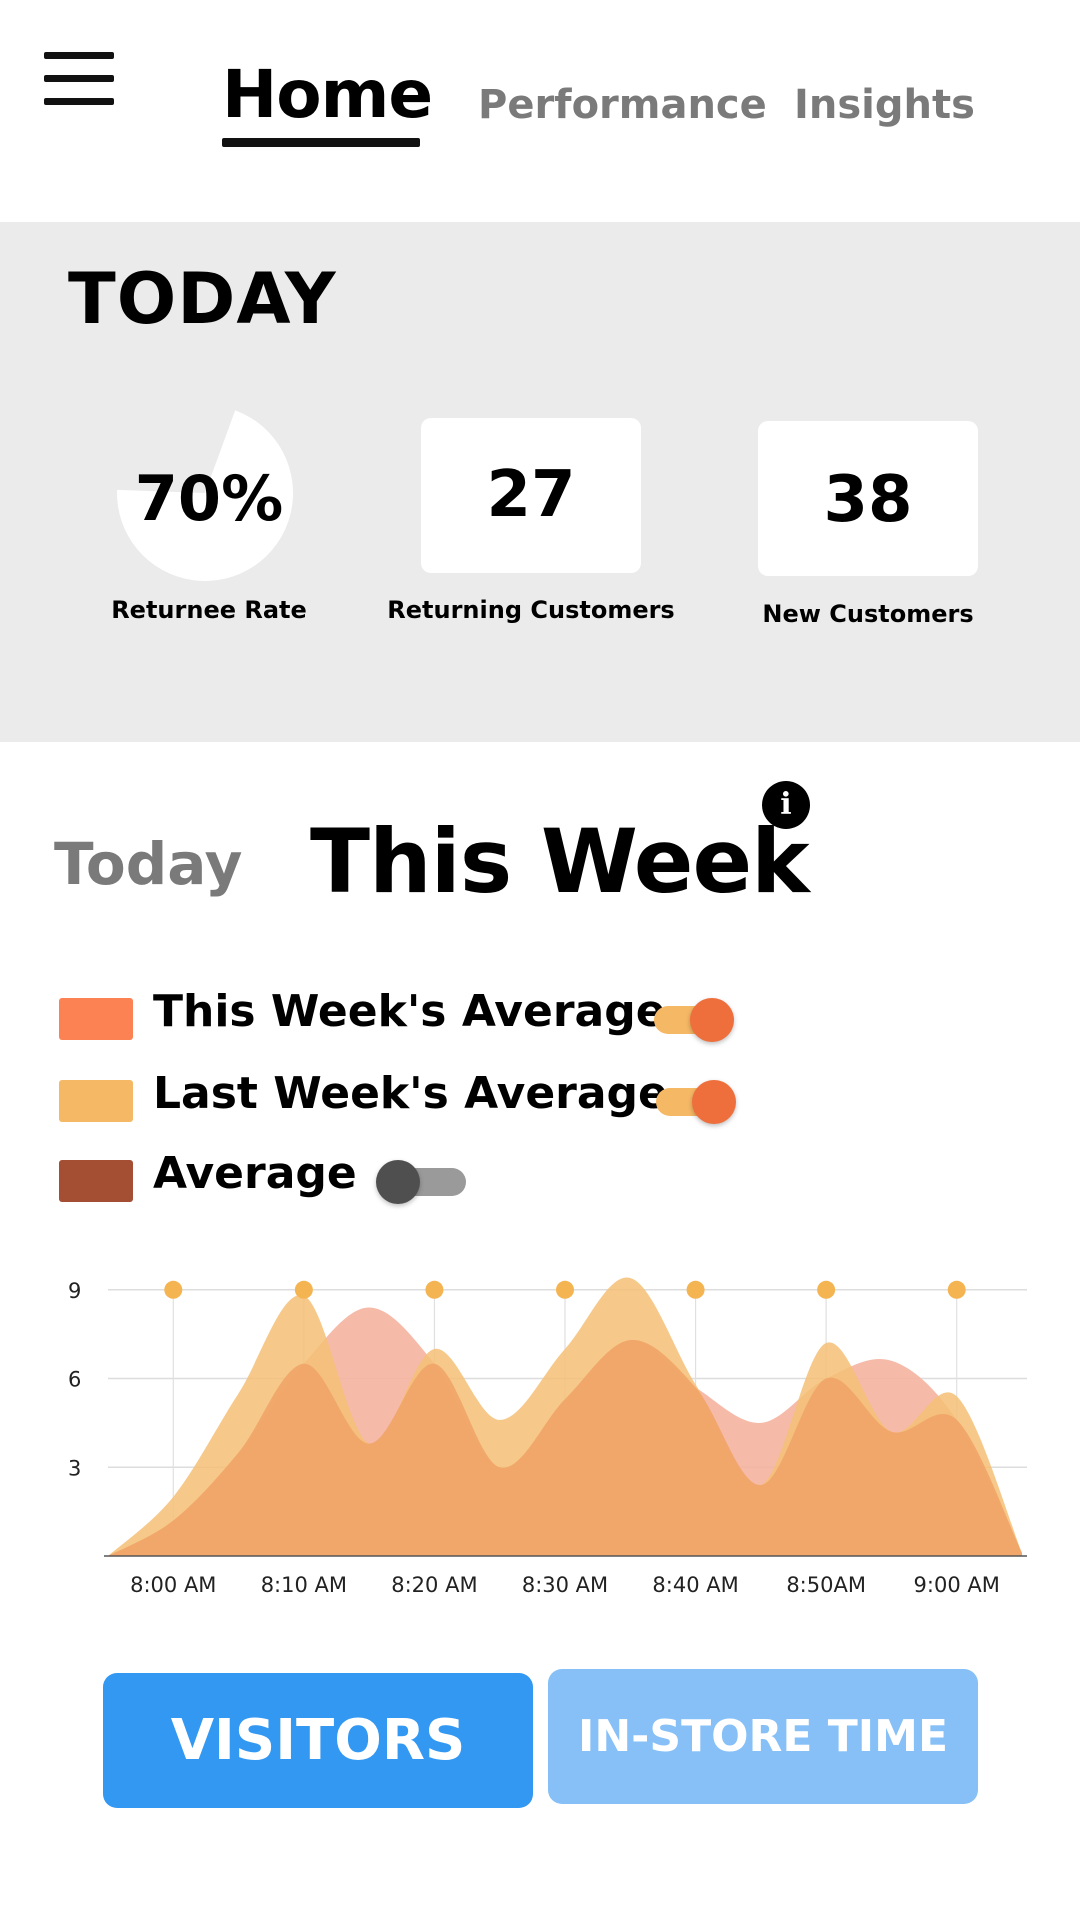 The image size is (1080, 1919). I want to click on toggle-this-week, so click(694, 1020).